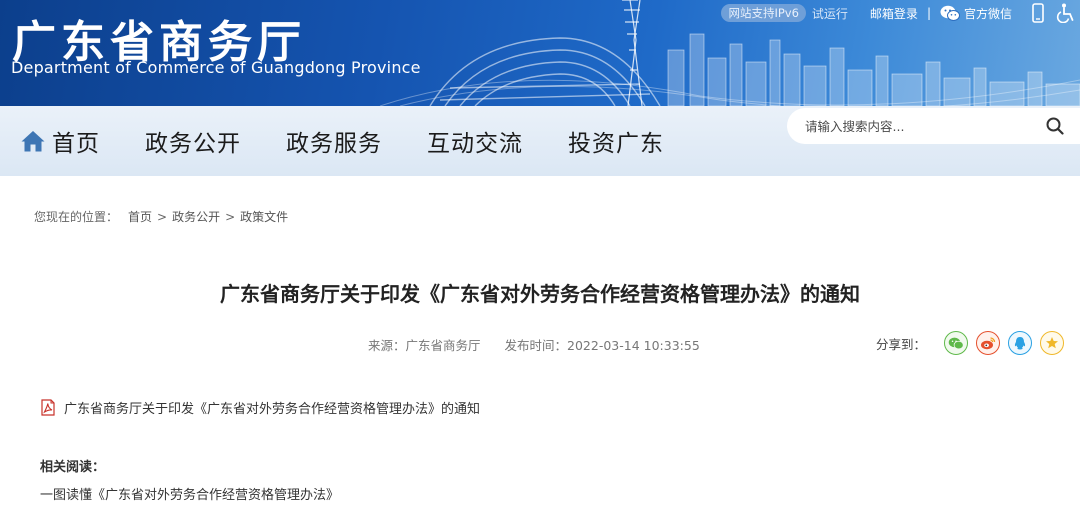  What do you see at coordinates (540, 294) in the screenshot?
I see `article-title: 广东省商务厅关于印发《广东省对外劳务合作经营资格管理办法》的通知` at bounding box center [540, 294].